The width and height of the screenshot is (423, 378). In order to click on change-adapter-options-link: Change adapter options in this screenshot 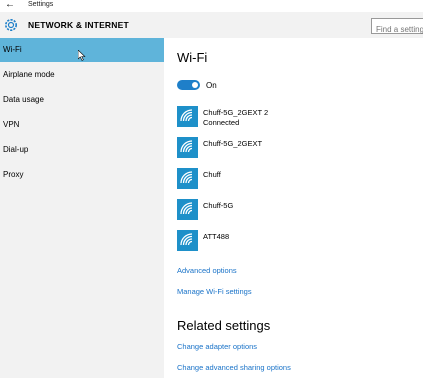, I will do `click(217, 346)`.